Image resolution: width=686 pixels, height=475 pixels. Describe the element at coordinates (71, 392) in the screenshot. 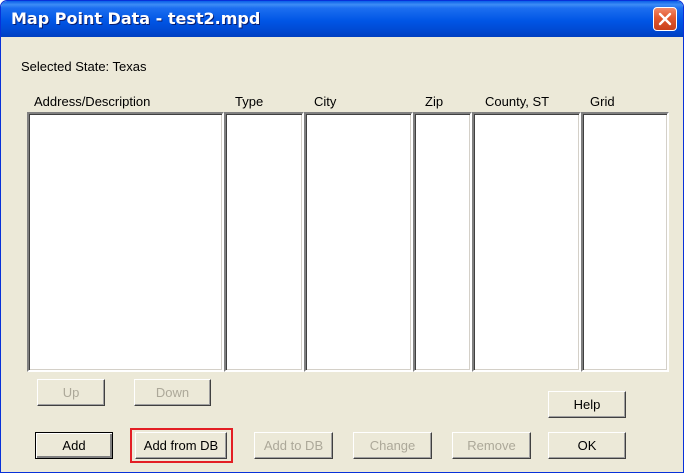

I see `up-button: Up` at that location.